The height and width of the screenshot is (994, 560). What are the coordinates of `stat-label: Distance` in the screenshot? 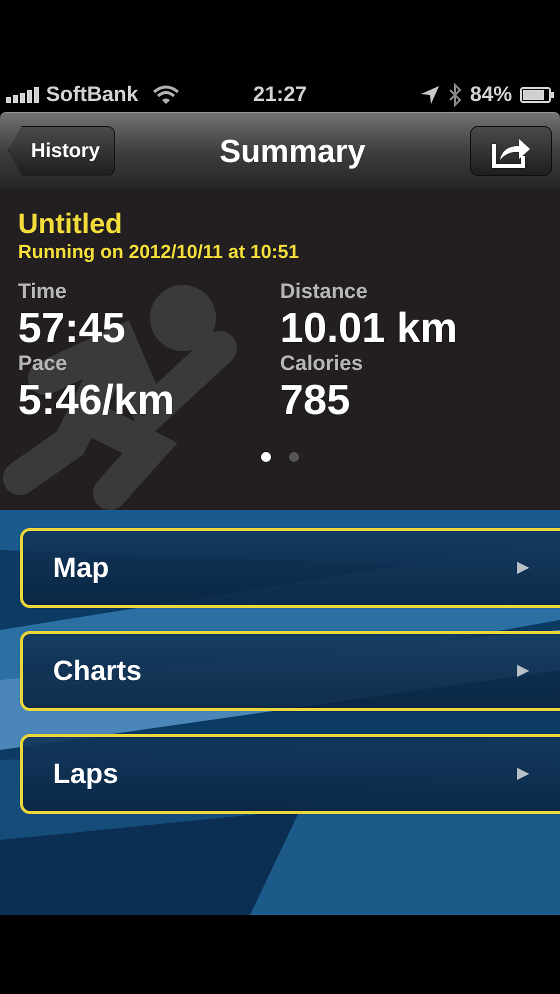 It's located at (324, 292).